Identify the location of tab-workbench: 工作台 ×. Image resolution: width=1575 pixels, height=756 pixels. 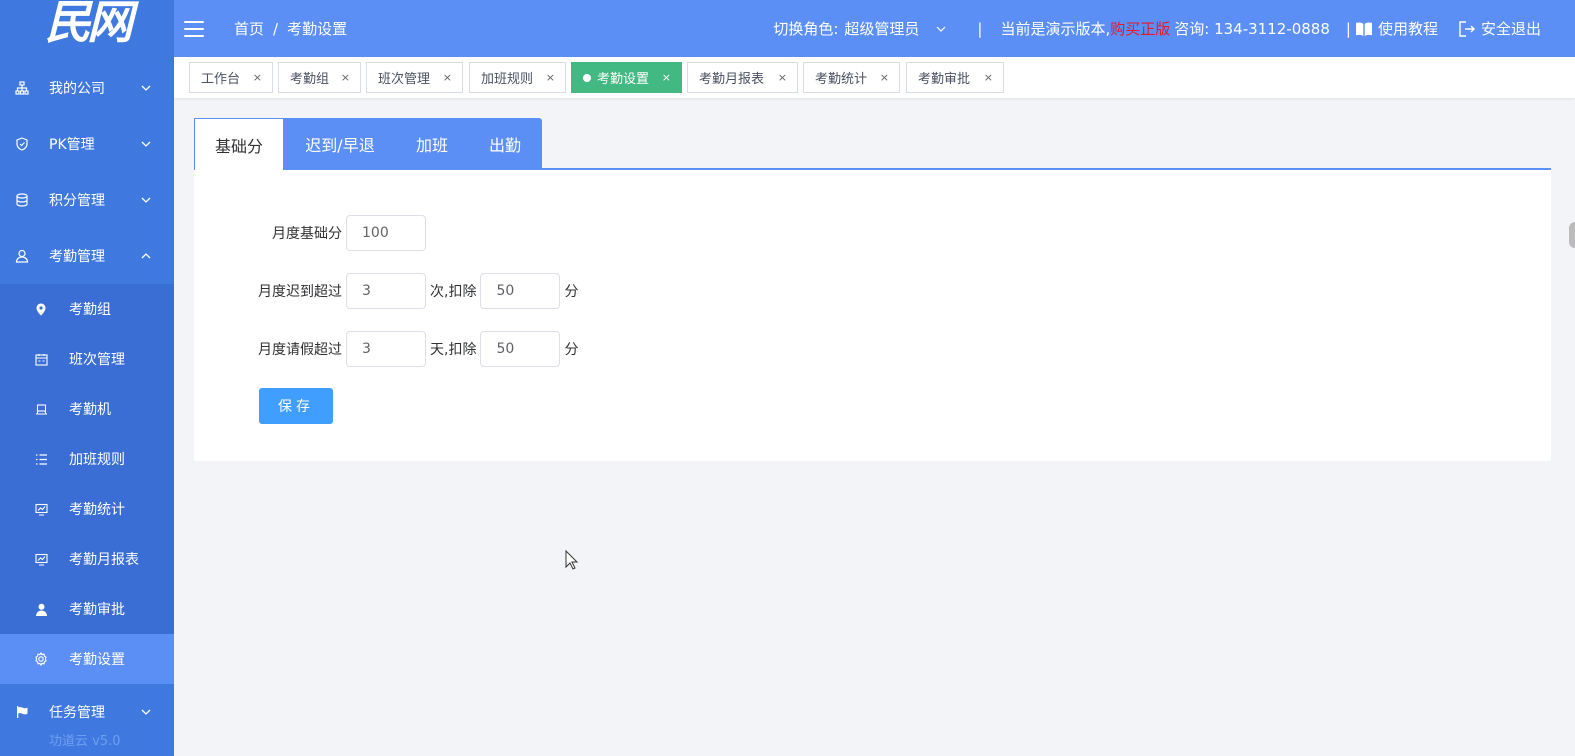
(231, 77).